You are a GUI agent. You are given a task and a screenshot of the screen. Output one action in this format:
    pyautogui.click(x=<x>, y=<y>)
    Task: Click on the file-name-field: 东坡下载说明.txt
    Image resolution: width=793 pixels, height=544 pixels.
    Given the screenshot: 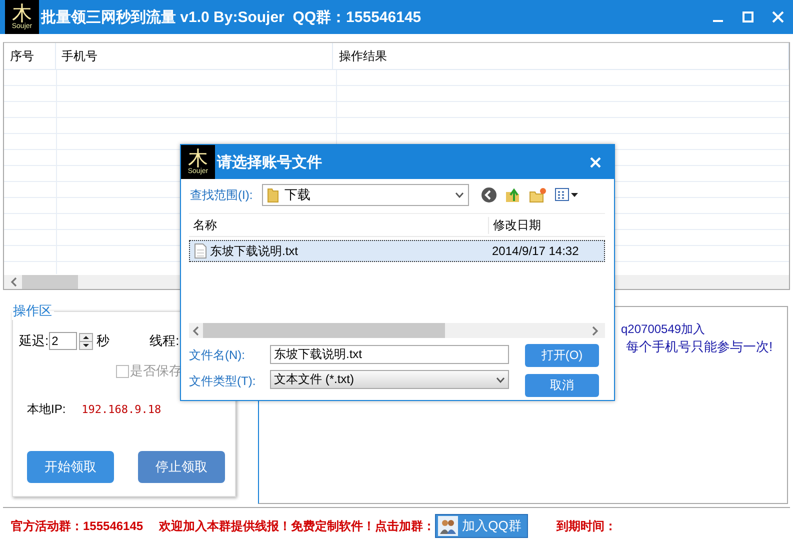 What is the action you would take?
    pyautogui.click(x=389, y=354)
    